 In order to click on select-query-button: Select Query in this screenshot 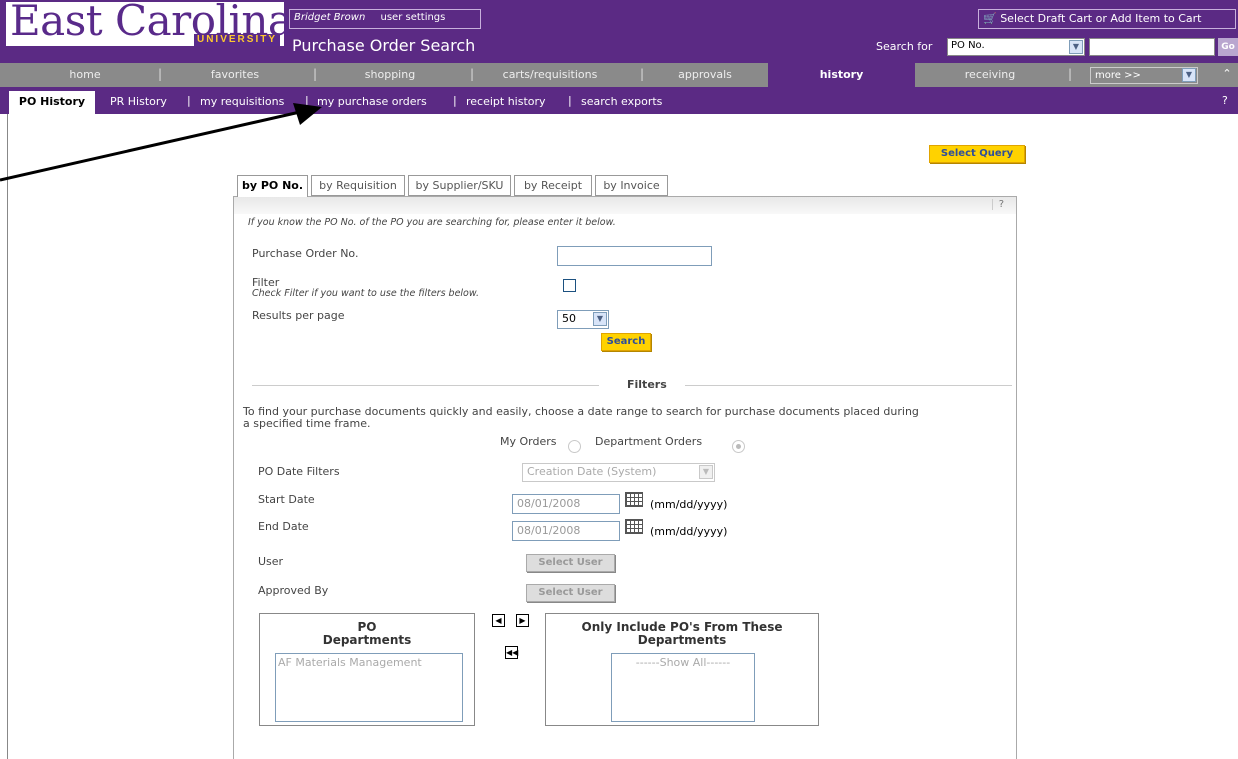, I will do `click(977, 154)`.